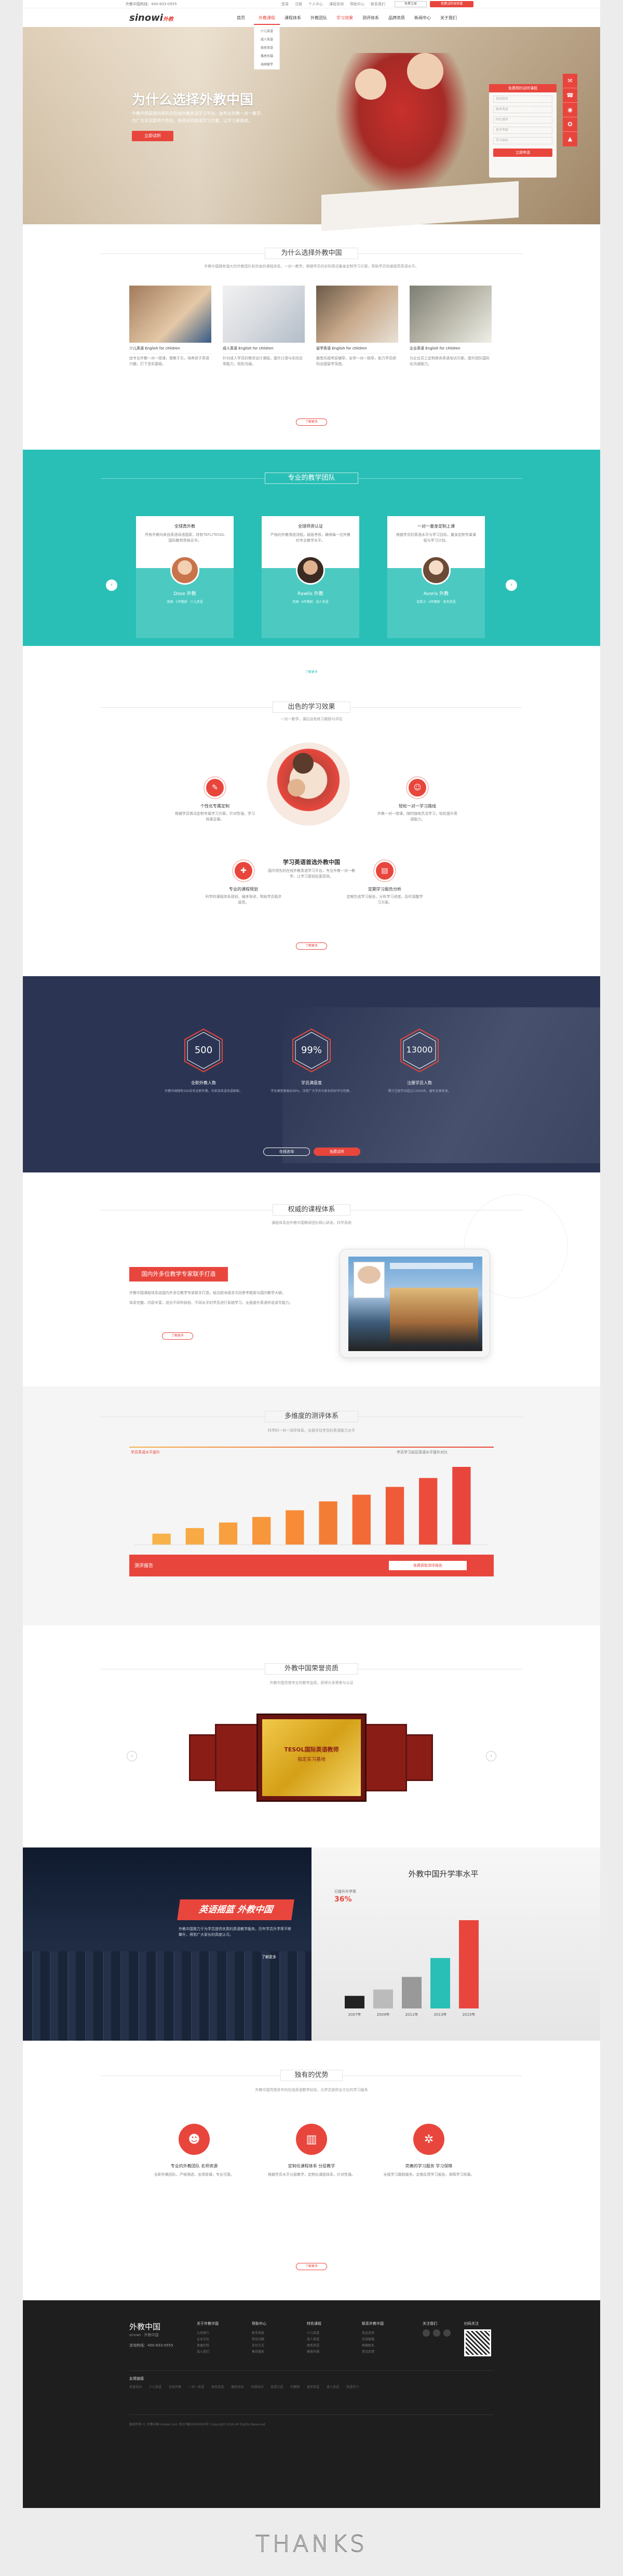 The image size is (623, 2576). I want to click on city-input: 所在城市, so click(522, 120).